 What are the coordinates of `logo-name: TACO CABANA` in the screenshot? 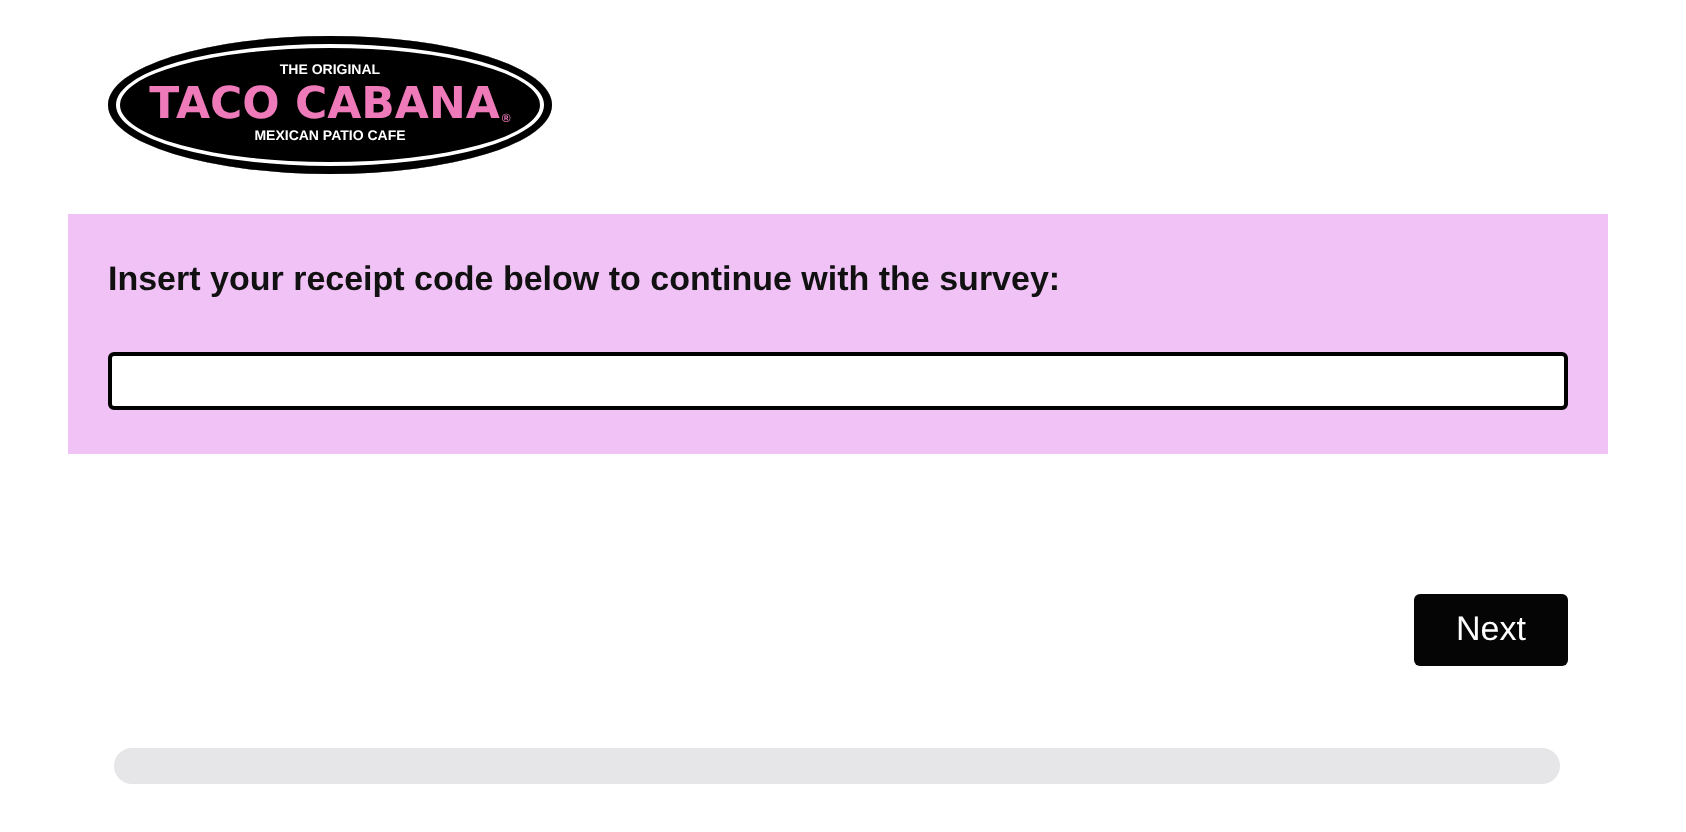 It's located at (324, 105).